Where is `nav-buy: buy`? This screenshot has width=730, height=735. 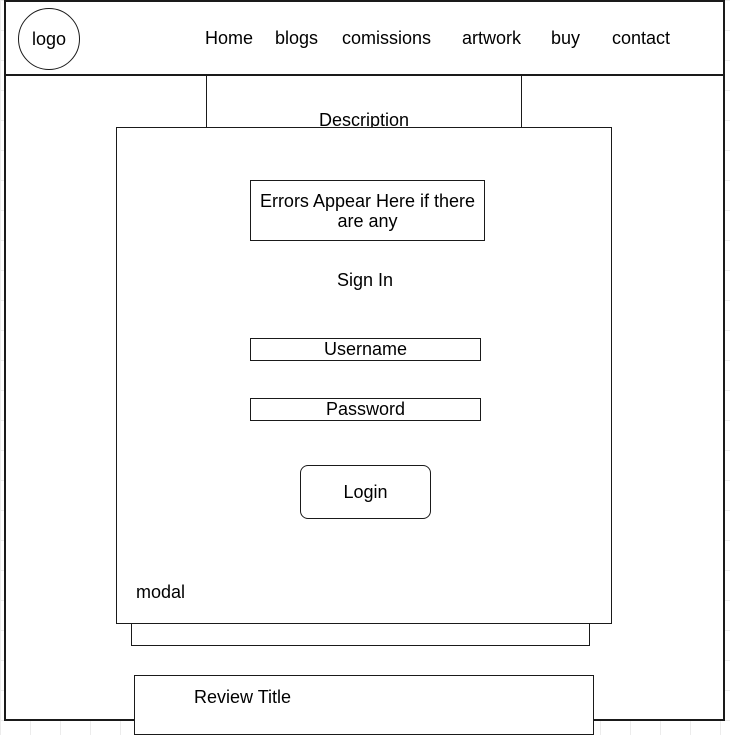
nav-buy: buy is located at coordinates (565, 38).